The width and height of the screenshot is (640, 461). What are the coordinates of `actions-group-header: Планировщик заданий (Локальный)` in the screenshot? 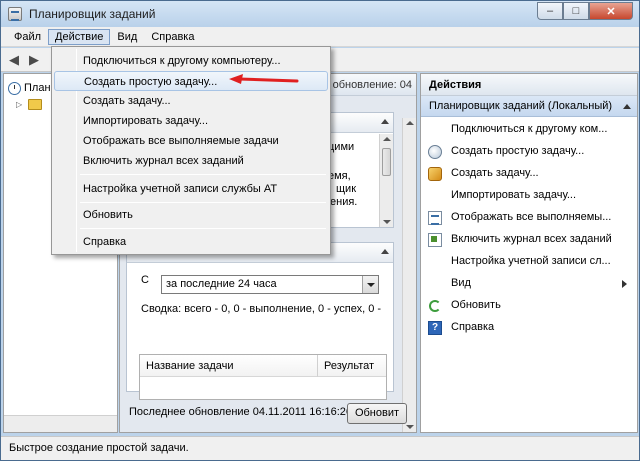 It's located at (529, 106).